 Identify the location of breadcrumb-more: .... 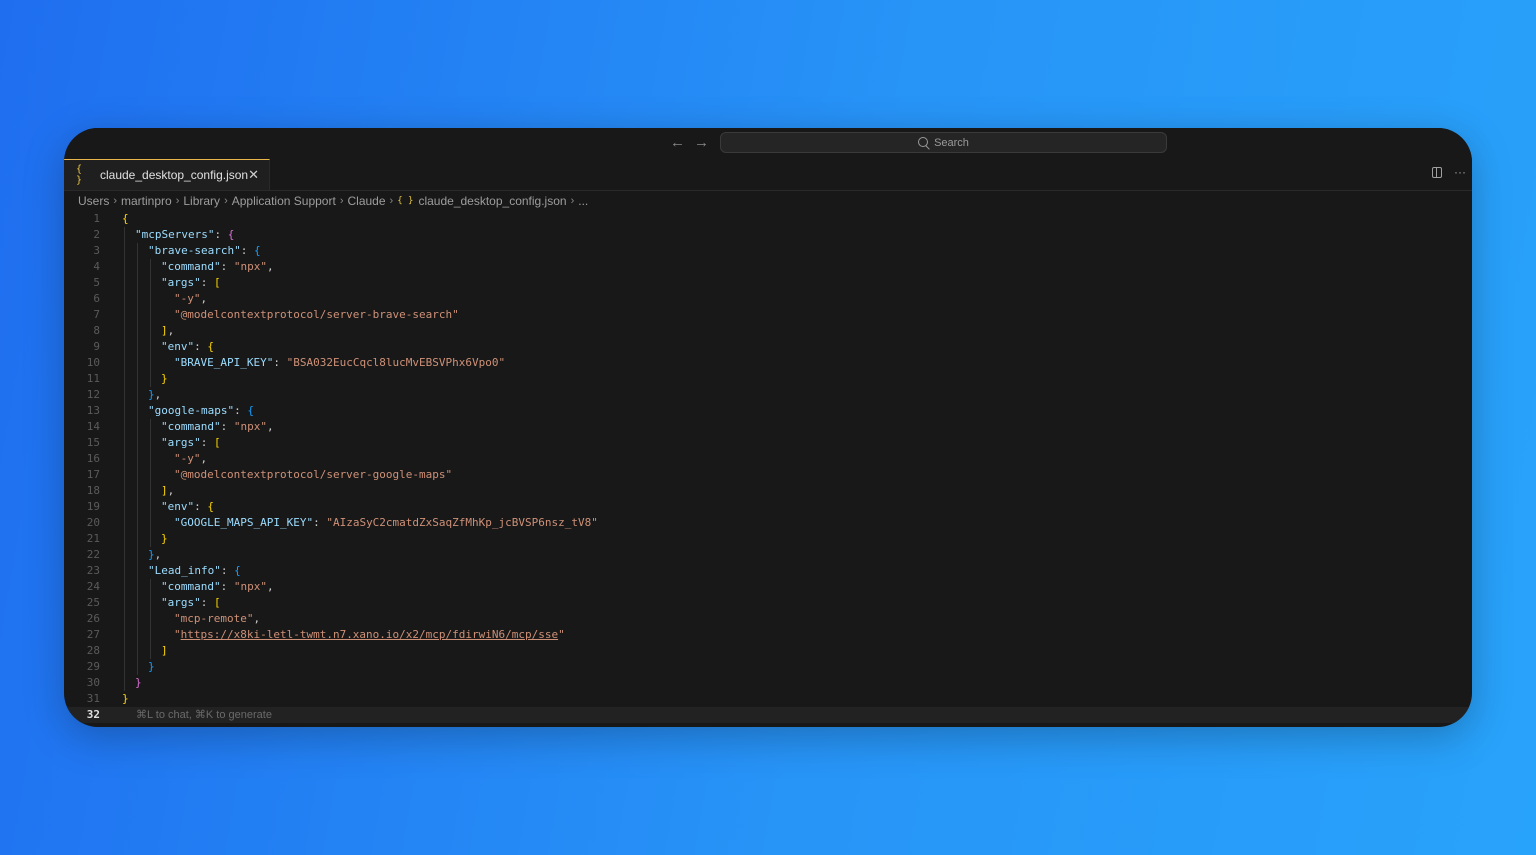
(583, 201).